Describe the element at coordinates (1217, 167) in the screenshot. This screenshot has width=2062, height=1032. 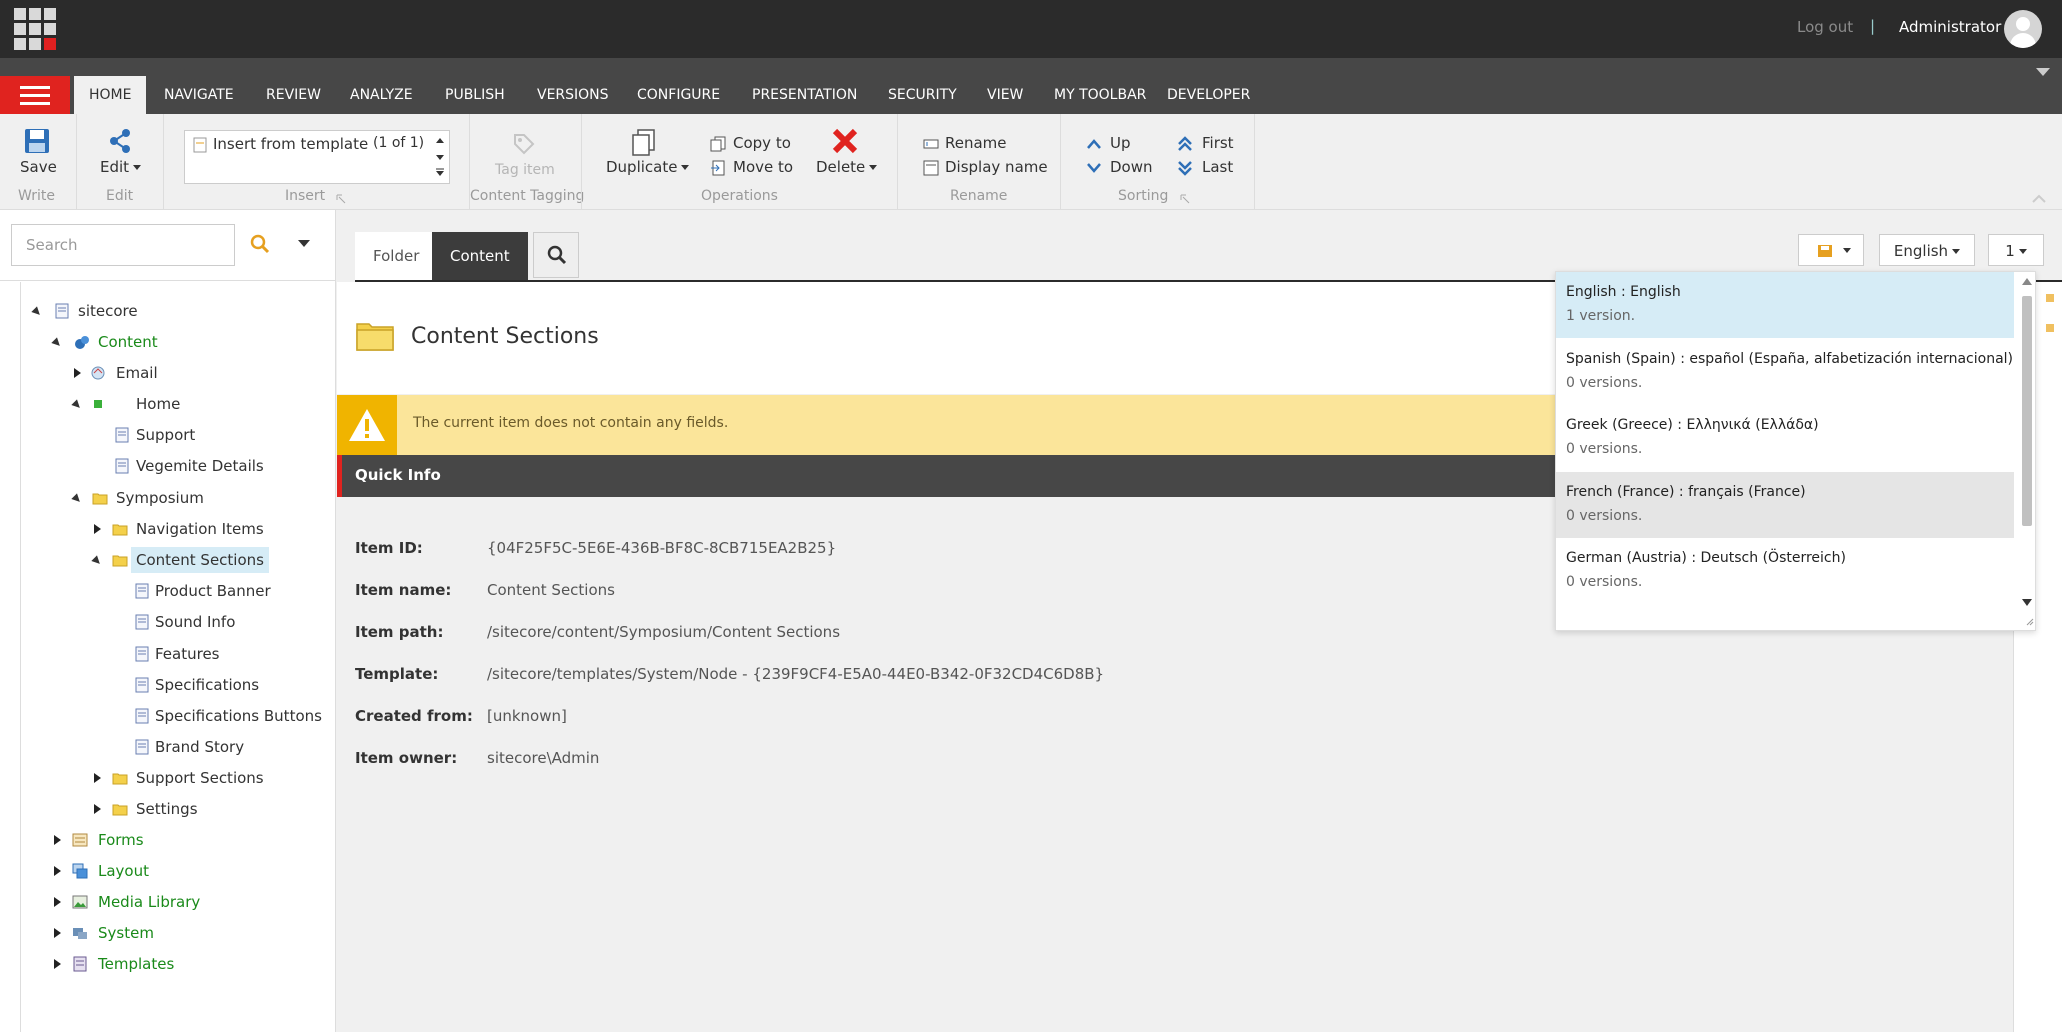
I see `sort-last-button: Last` at that location.